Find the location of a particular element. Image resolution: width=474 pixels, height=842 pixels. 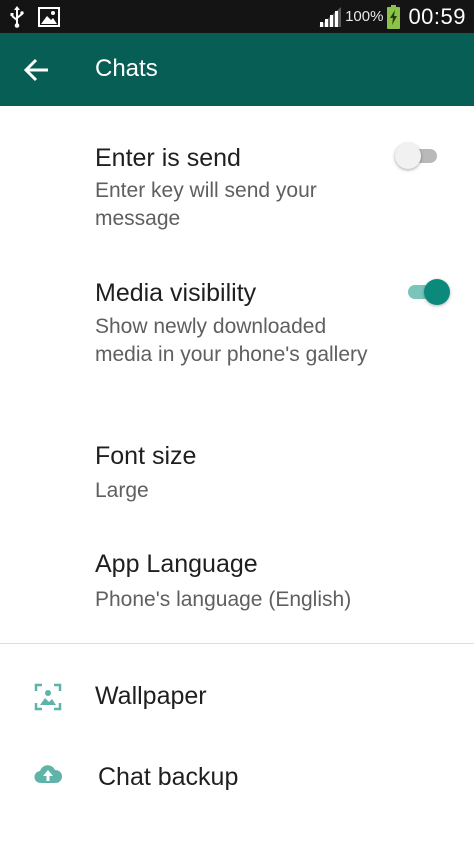

wallpaper-row: Wallpaper is located at coordinates (237, 697).